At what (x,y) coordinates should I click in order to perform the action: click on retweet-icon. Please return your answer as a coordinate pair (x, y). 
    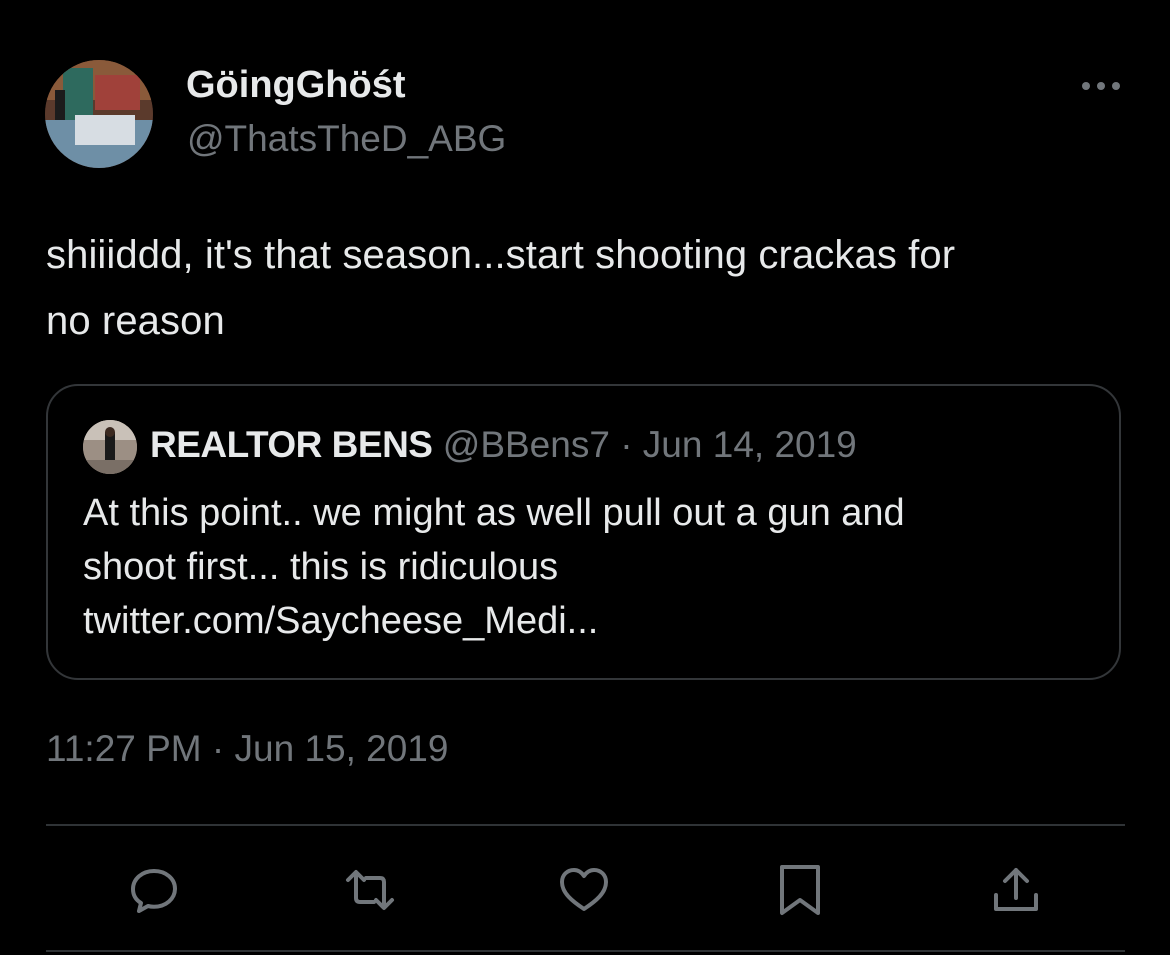
    Looking at the image, I should click on (370, 890).